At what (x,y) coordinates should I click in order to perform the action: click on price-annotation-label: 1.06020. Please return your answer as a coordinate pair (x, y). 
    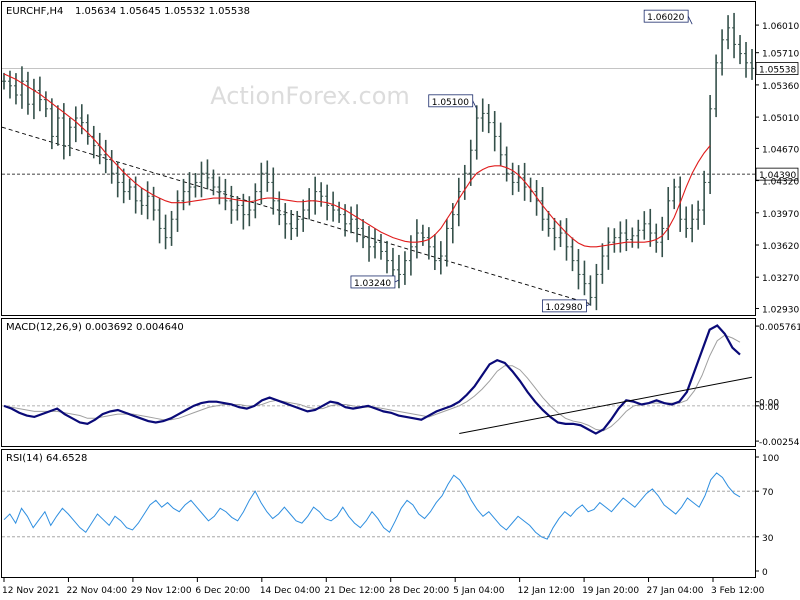
    Looking at the image, I should click on (665, 18).